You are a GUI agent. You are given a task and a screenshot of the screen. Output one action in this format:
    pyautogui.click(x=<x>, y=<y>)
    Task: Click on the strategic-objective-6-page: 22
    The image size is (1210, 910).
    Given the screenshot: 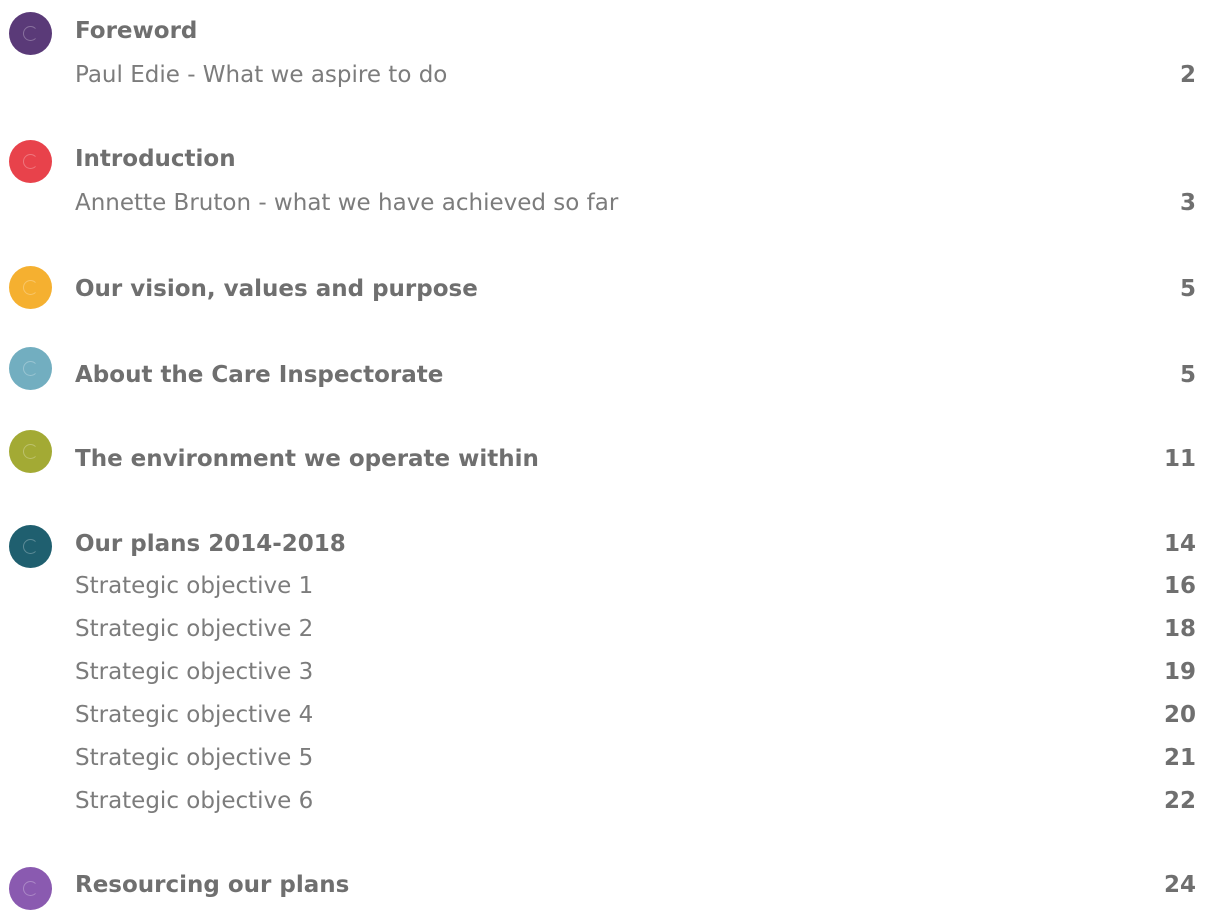 What is the action you would take?
    pyautogui.click(x=1179, y=801)
    